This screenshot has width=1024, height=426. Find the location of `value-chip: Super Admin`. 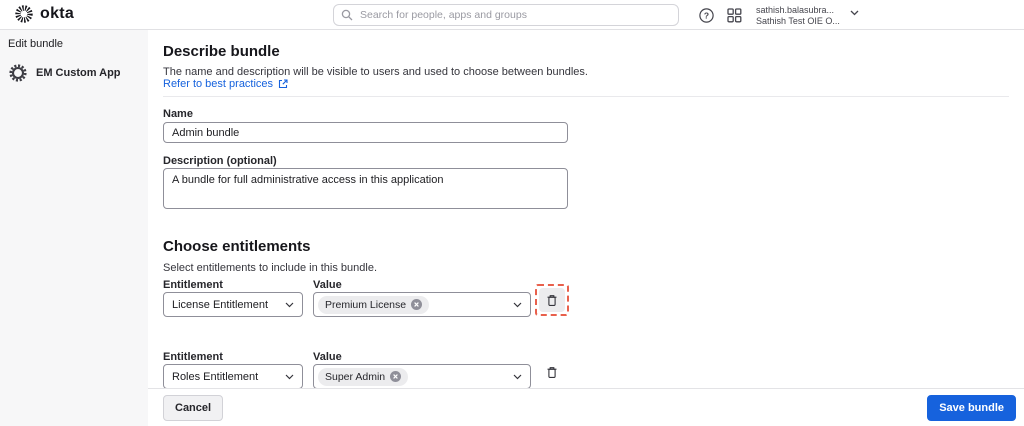

value-chip: Super Admin is located at coordinates (363, 376).